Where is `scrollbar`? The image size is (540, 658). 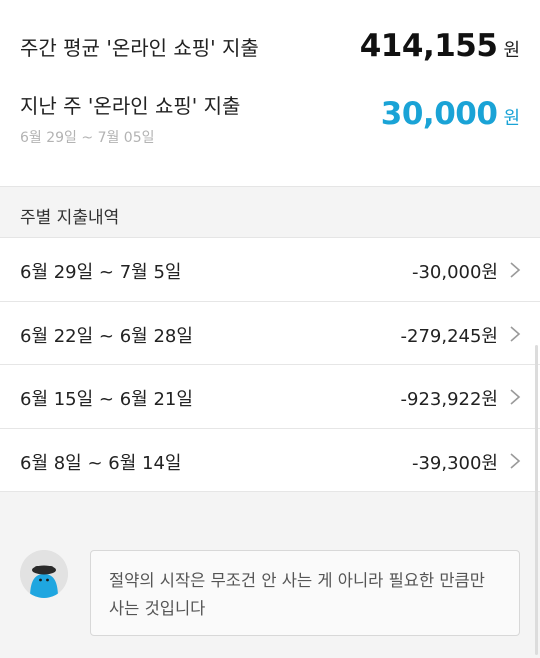
scrollbar is located at coordinates (536, 500).